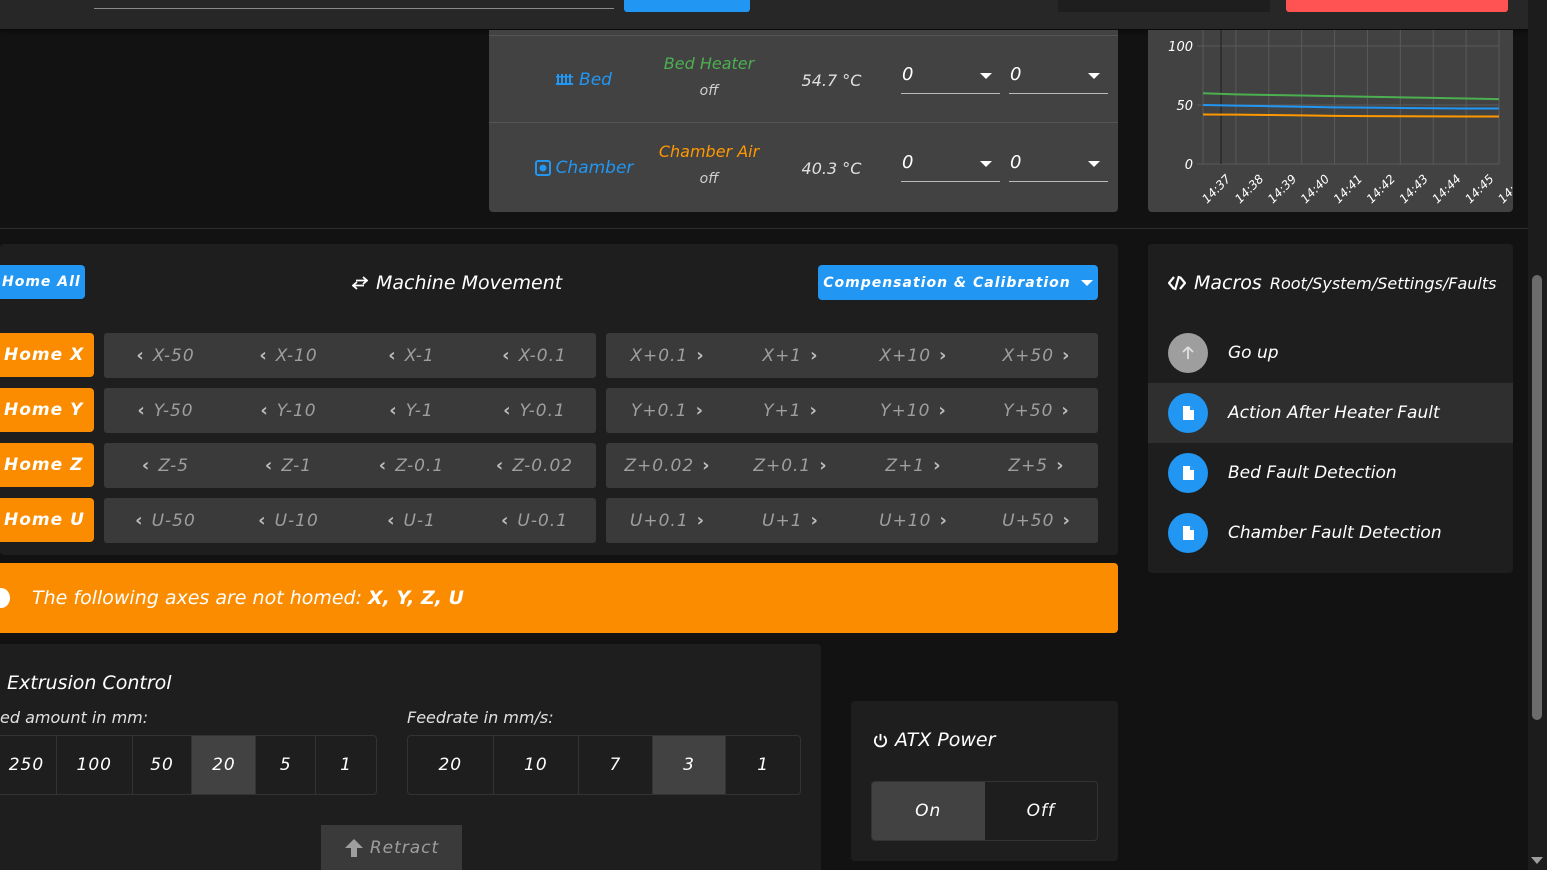 The height and width of the screenshot is (870, 1547). I want to click on jog-button: Z+0.02 ›, so click(667, 465).